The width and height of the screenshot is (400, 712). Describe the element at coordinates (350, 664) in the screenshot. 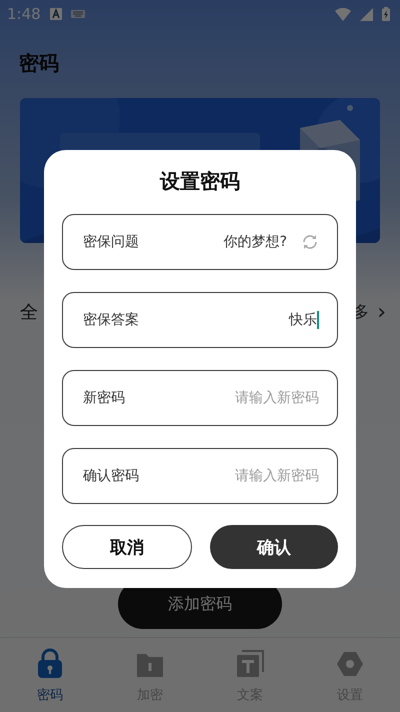

I see `settings-icon` at that location.